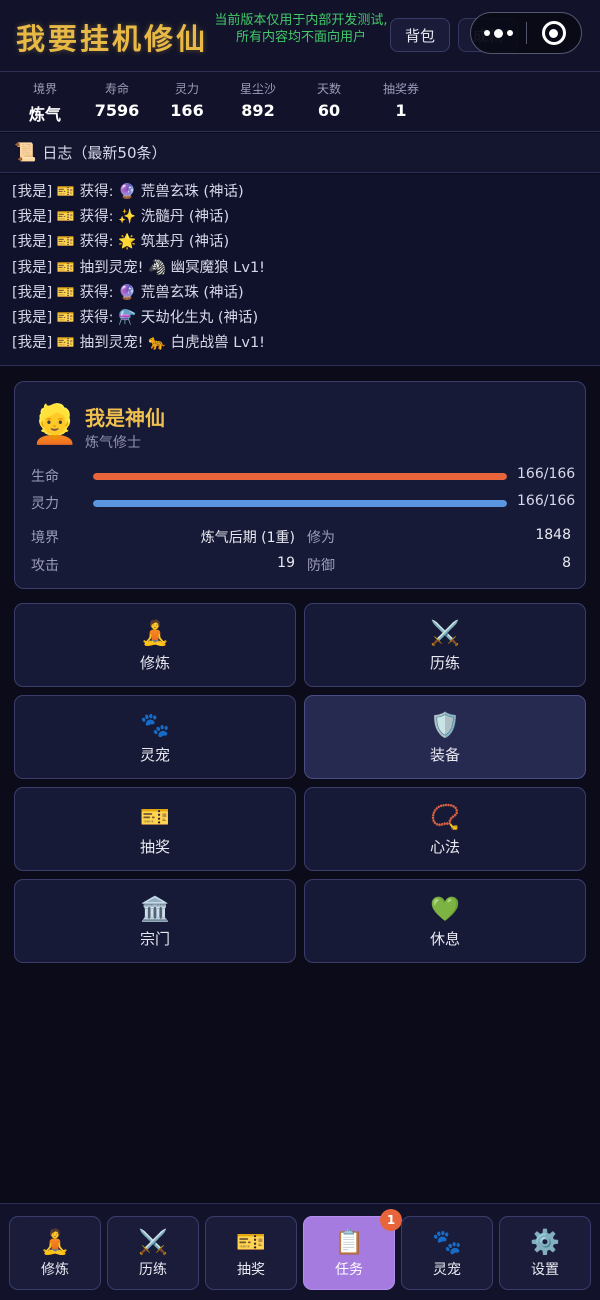 The image size is (600, 1300). What do you see at coordinates (445, 725) in the screenshot?
I see `shield-icon: 🛡️` at bounding box center [445, 725].